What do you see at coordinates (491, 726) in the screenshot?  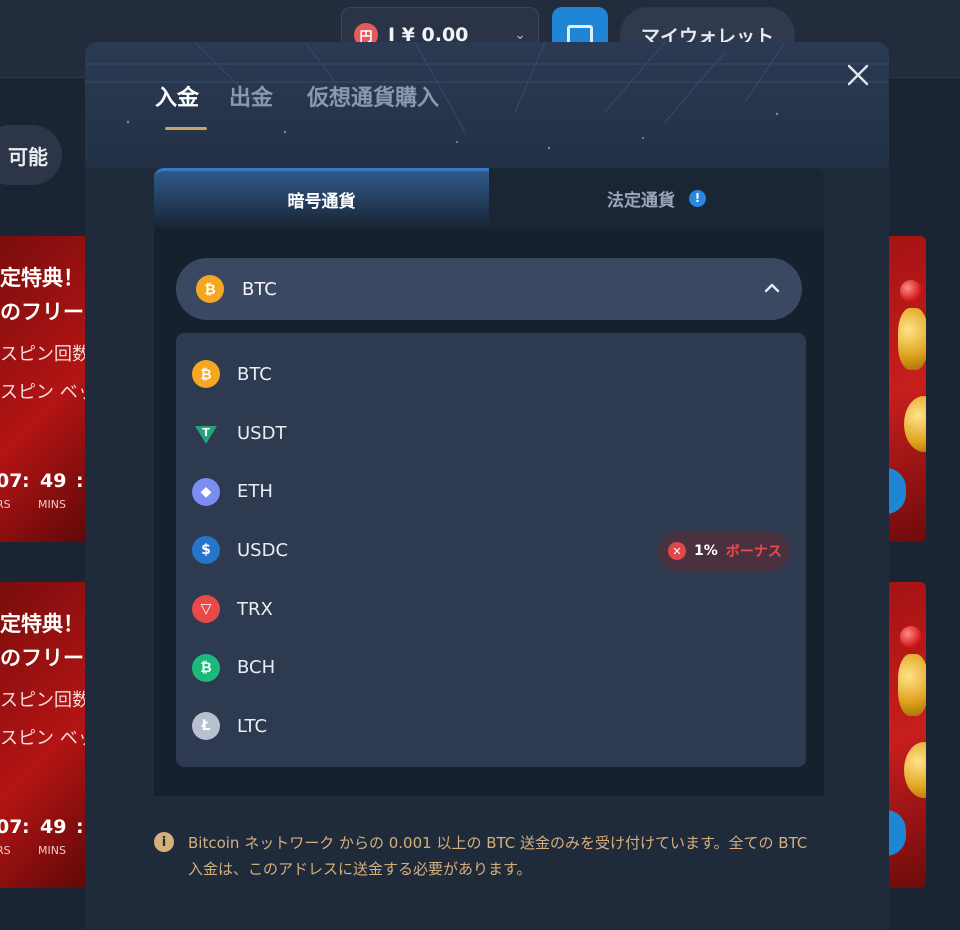 I see `currency-option-ltc: Ł LTC` at bounding box center [491, 726].